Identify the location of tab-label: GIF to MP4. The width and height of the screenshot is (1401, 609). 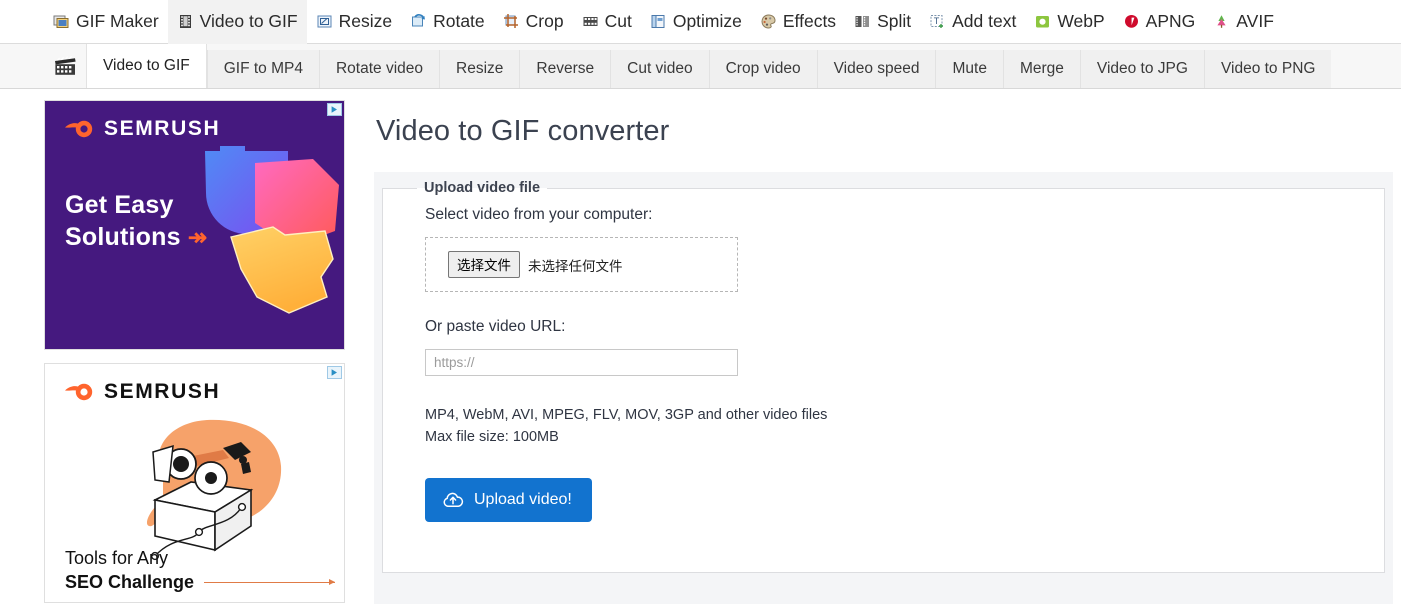
(263, 68).